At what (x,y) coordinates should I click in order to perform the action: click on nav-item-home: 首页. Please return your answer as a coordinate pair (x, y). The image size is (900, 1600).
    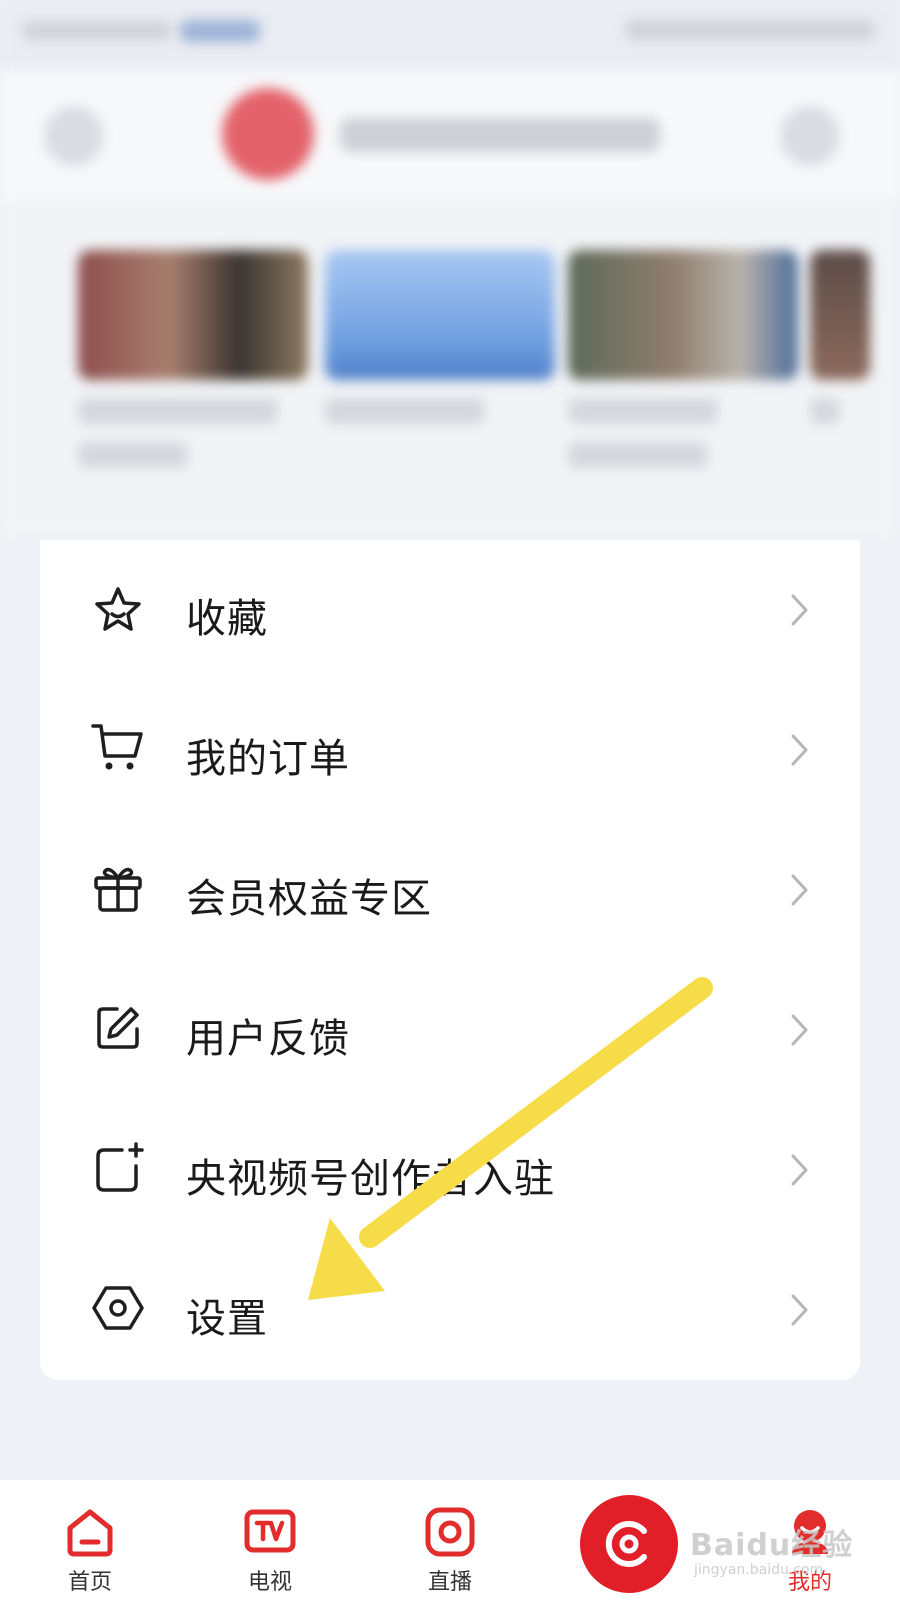
    Looking at the image, I should click on (90, 1540).